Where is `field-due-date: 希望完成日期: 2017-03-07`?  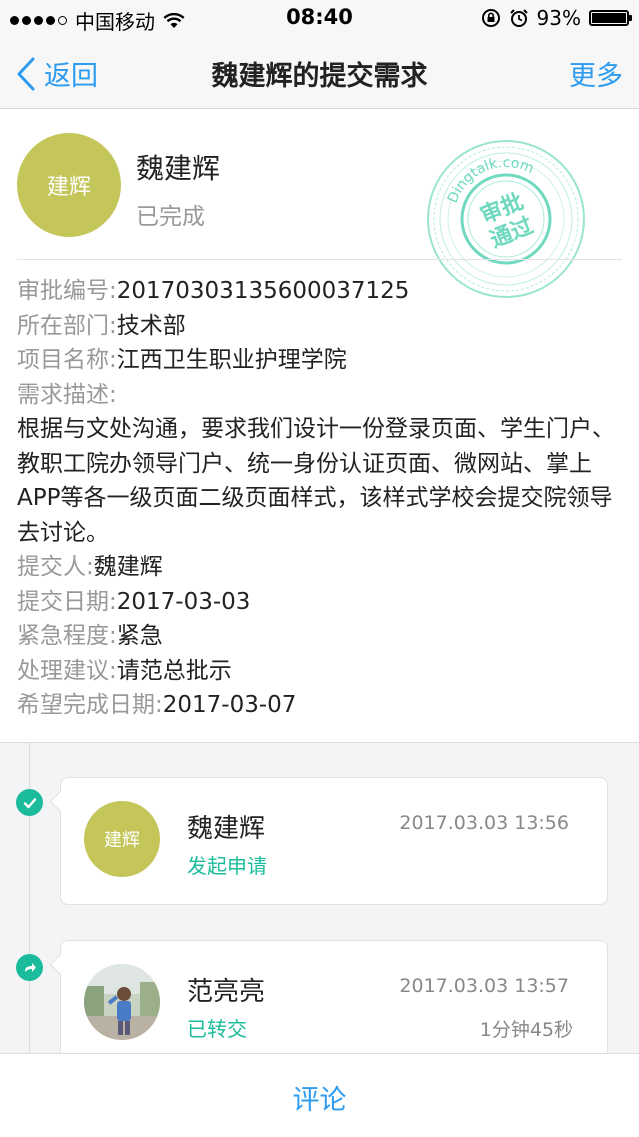
field-due-date: 希望完成日期: 2017-03-07 is located at coordinates (322, 705).